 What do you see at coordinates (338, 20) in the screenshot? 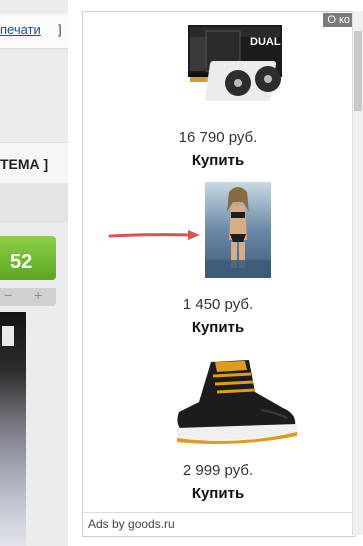
I see `ad-info-badge: О ко` at bounding box center [338, 20].